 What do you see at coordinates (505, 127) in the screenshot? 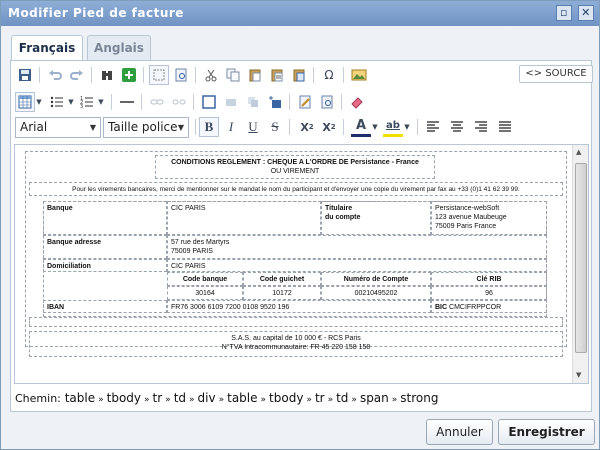
I see `align-justify-icon` at bounding box center [505, 127].